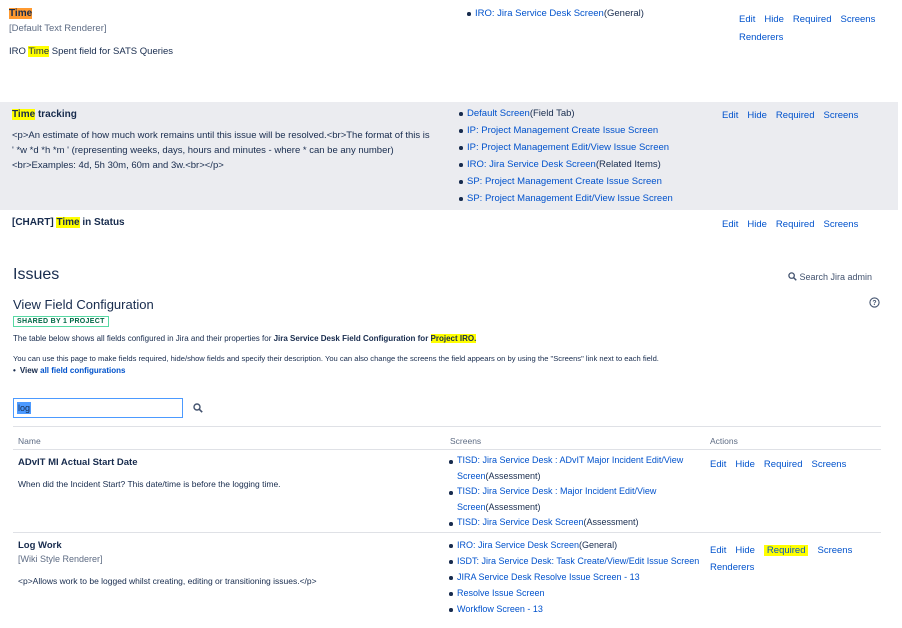 The image size is (902, 628). What do you see at coordinates (82, 370) in the screenshot?
I see `all-field-configurations-link: all field configurations` at bounding box center [82, 370].